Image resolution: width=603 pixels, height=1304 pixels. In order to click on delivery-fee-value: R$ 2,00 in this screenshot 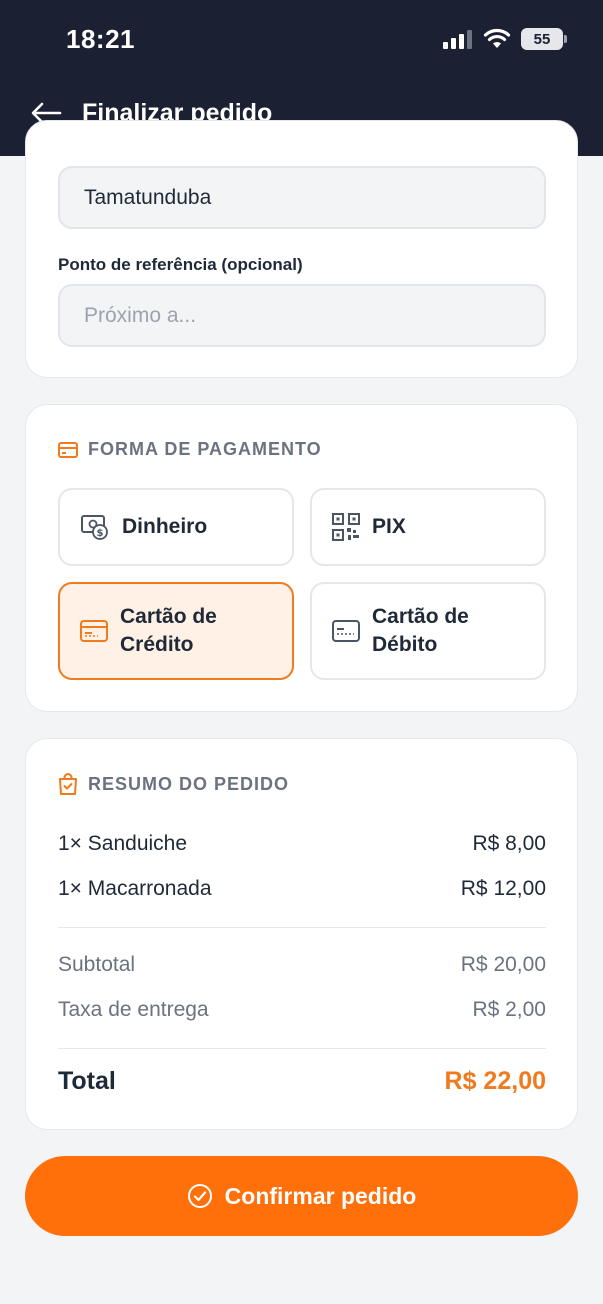, I will do `click(509, 1009)`.